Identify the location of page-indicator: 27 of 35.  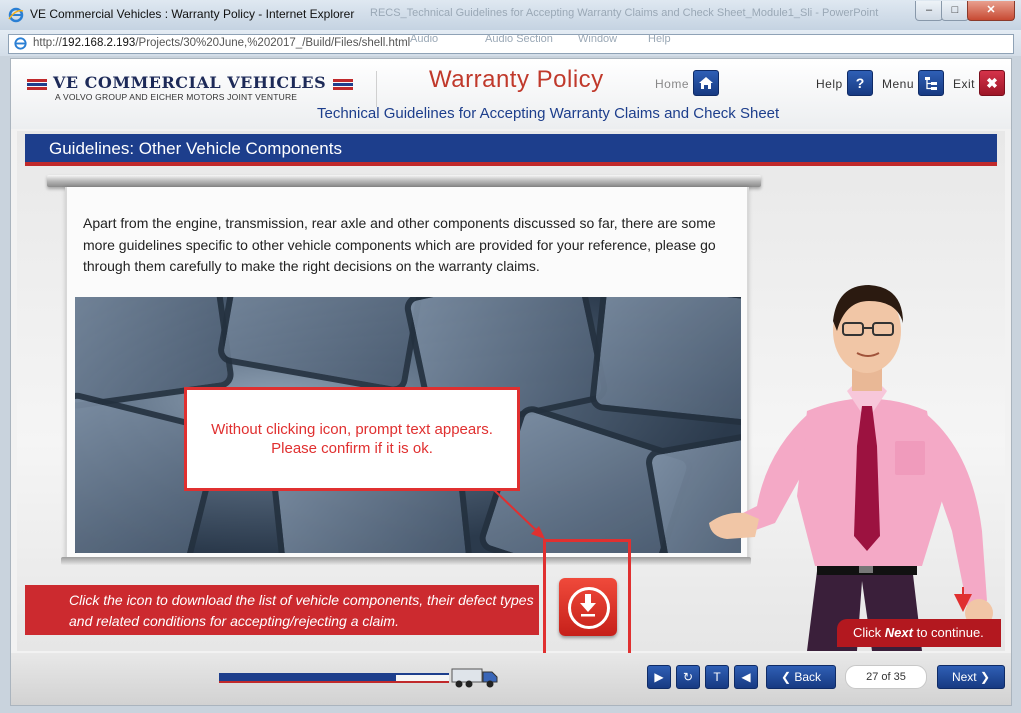
(886, 677).